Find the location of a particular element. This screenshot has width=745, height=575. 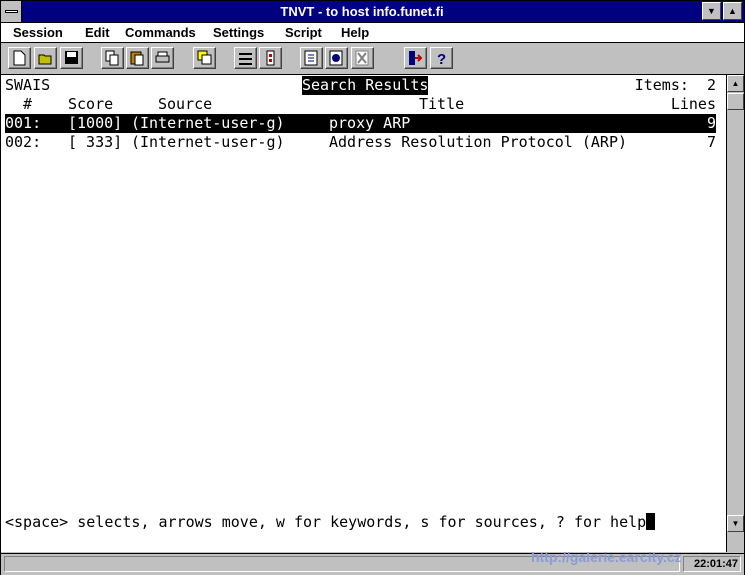

scroll-down-button: ▼ is located at coordinates (735, 523).